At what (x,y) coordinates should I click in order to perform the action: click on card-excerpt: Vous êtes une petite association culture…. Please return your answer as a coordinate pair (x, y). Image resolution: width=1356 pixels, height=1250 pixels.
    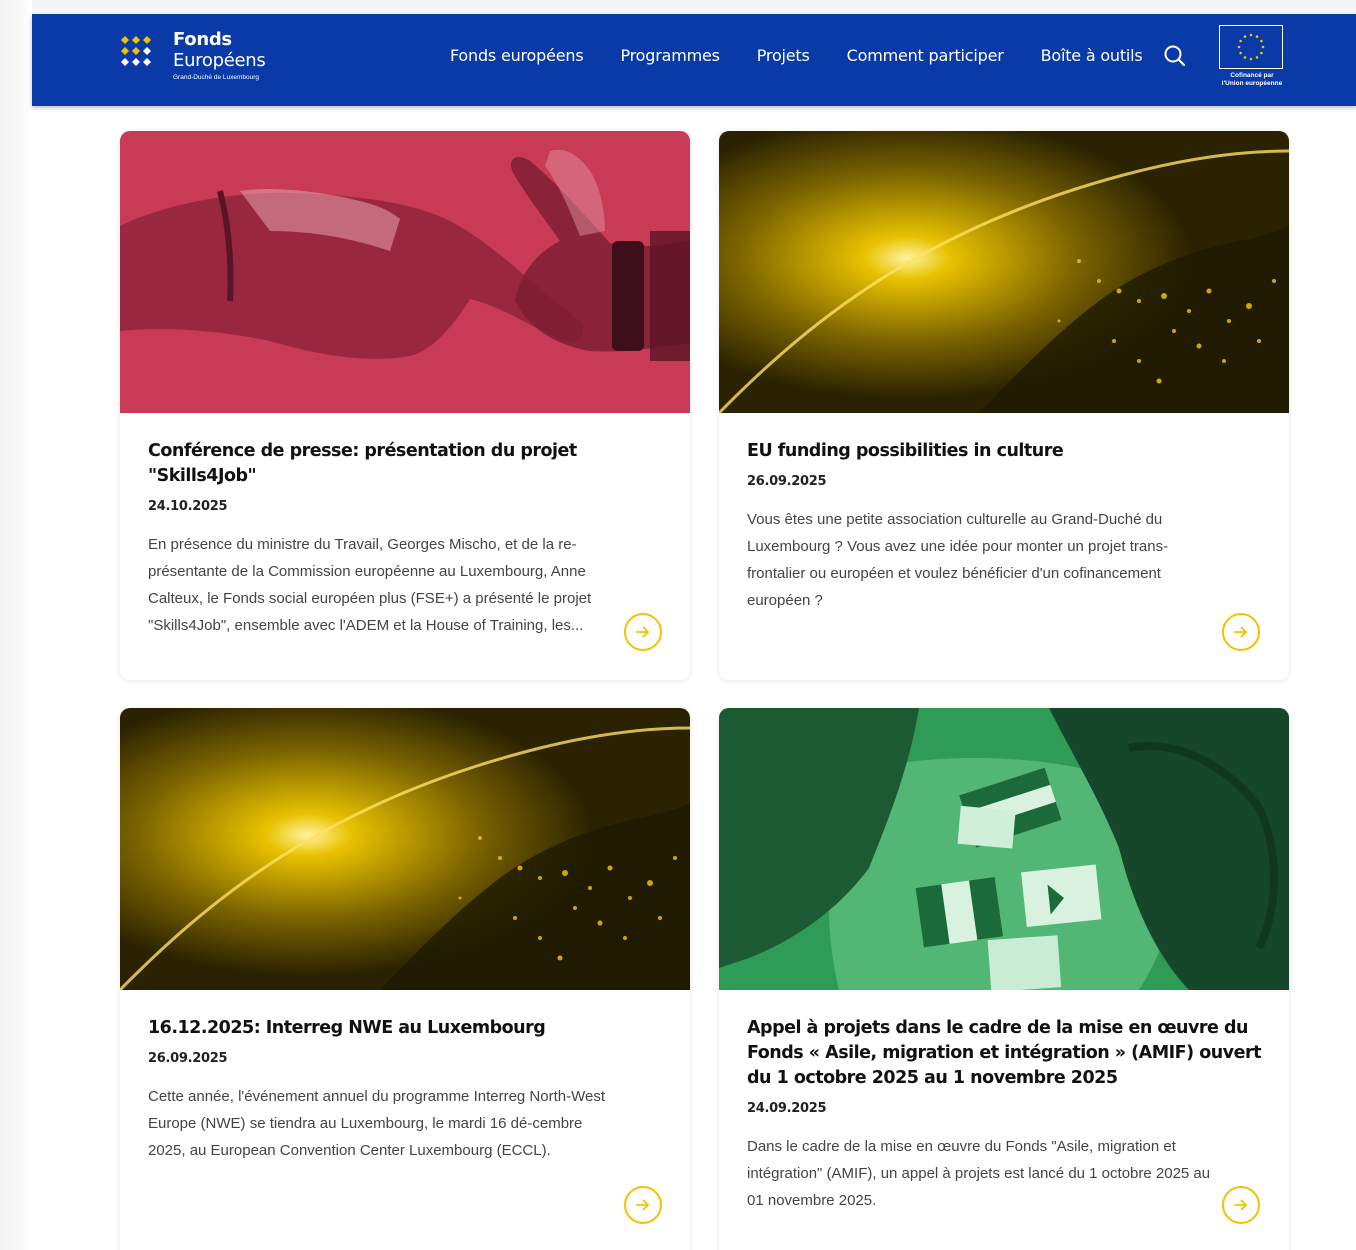
    Looking at the image, I should click on (958, 560).